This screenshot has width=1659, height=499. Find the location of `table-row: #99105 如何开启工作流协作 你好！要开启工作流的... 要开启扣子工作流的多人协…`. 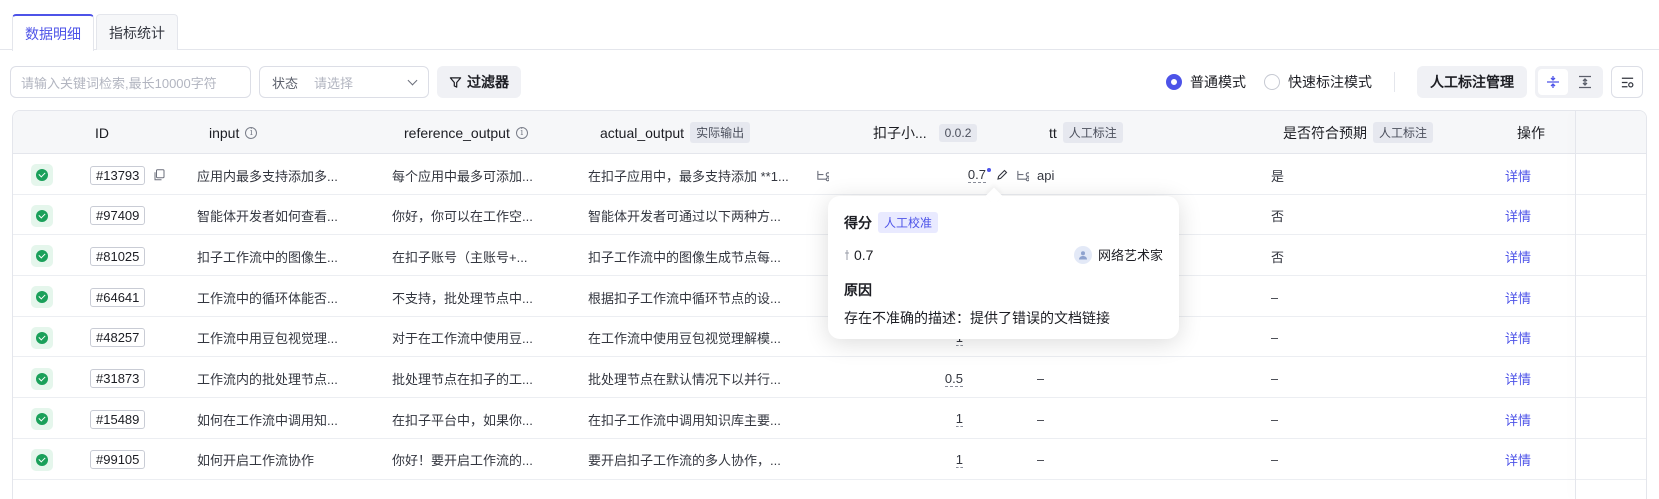

table-row: #99105 如何开启工作流协作 你好！要开启工作流的... 要开启扣子工作流的多人协… is located at coordinates (829, 459).